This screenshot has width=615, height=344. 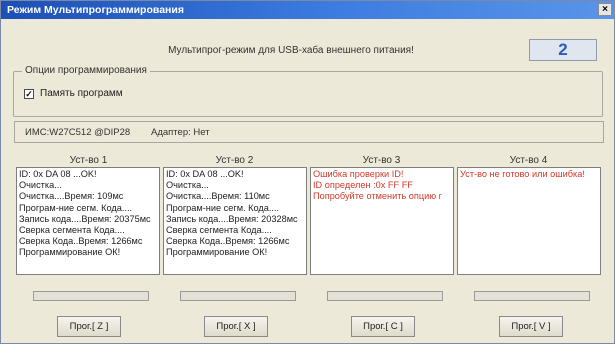 I want to click on close-button: ×, so click(x=605, y=9).